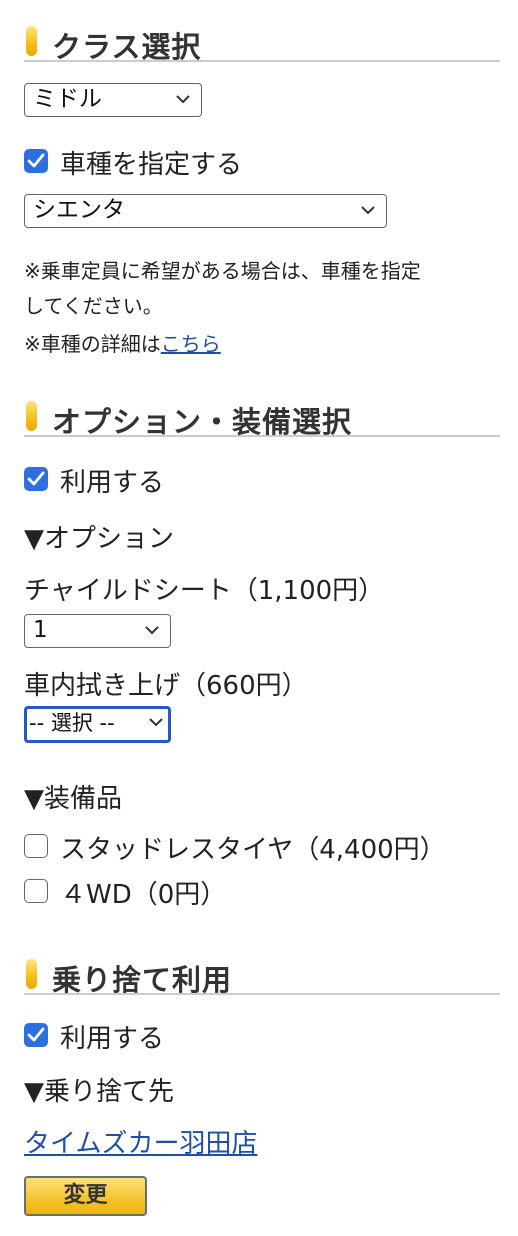  I want to click on interior-wipe-select: -- 選択 --, so click(97, 724).